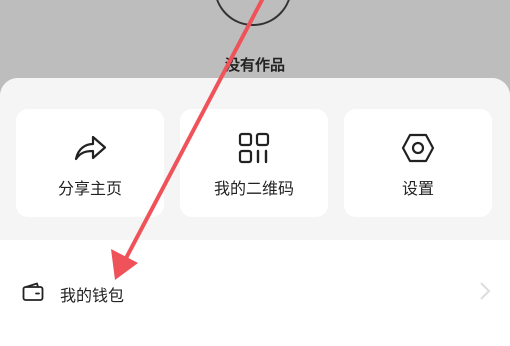 The image size is (510, 346). I want to click on my-qr-code-label: 我的二维码, so click(253, 188).